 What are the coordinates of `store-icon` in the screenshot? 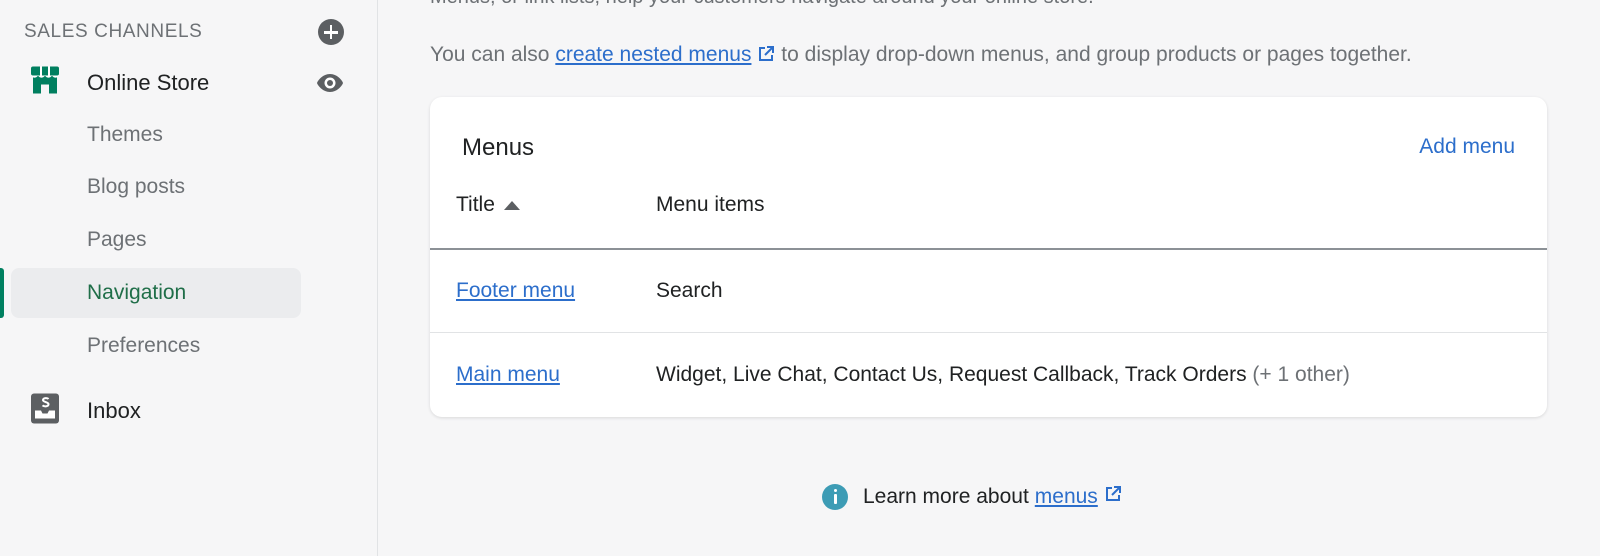 It's located at (45, 83).